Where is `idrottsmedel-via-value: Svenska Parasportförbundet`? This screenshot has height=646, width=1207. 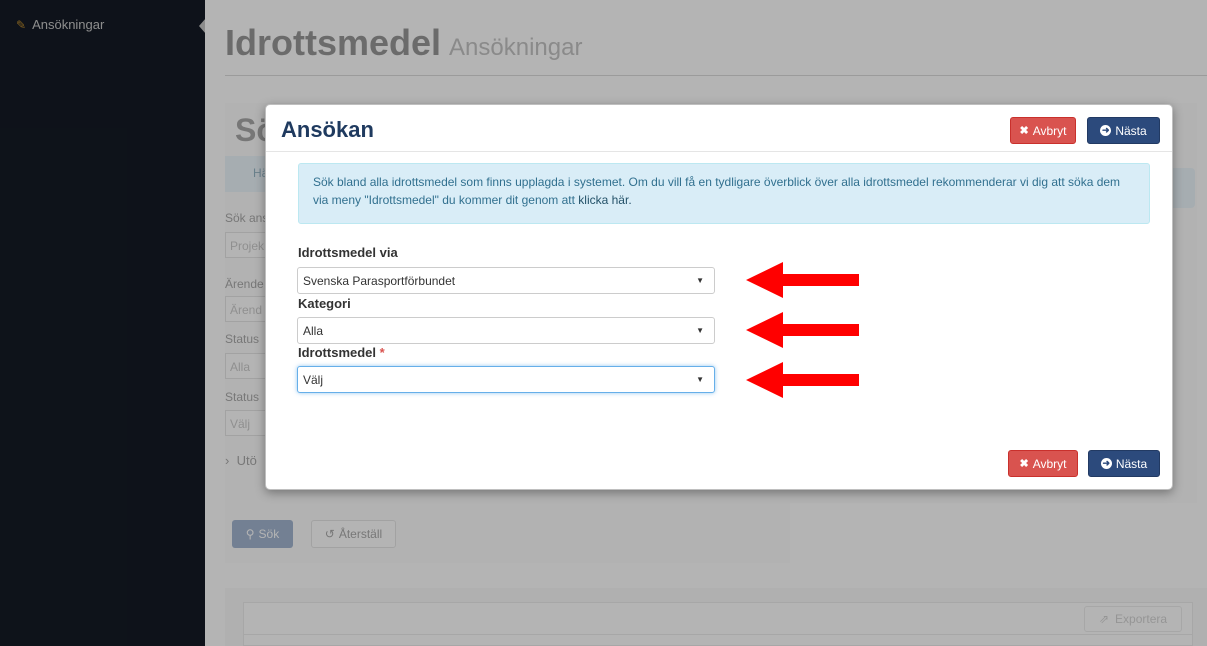
idrottsmedel-via-value: Svenska Parasportförbundet is located at coordinates (379, 281).